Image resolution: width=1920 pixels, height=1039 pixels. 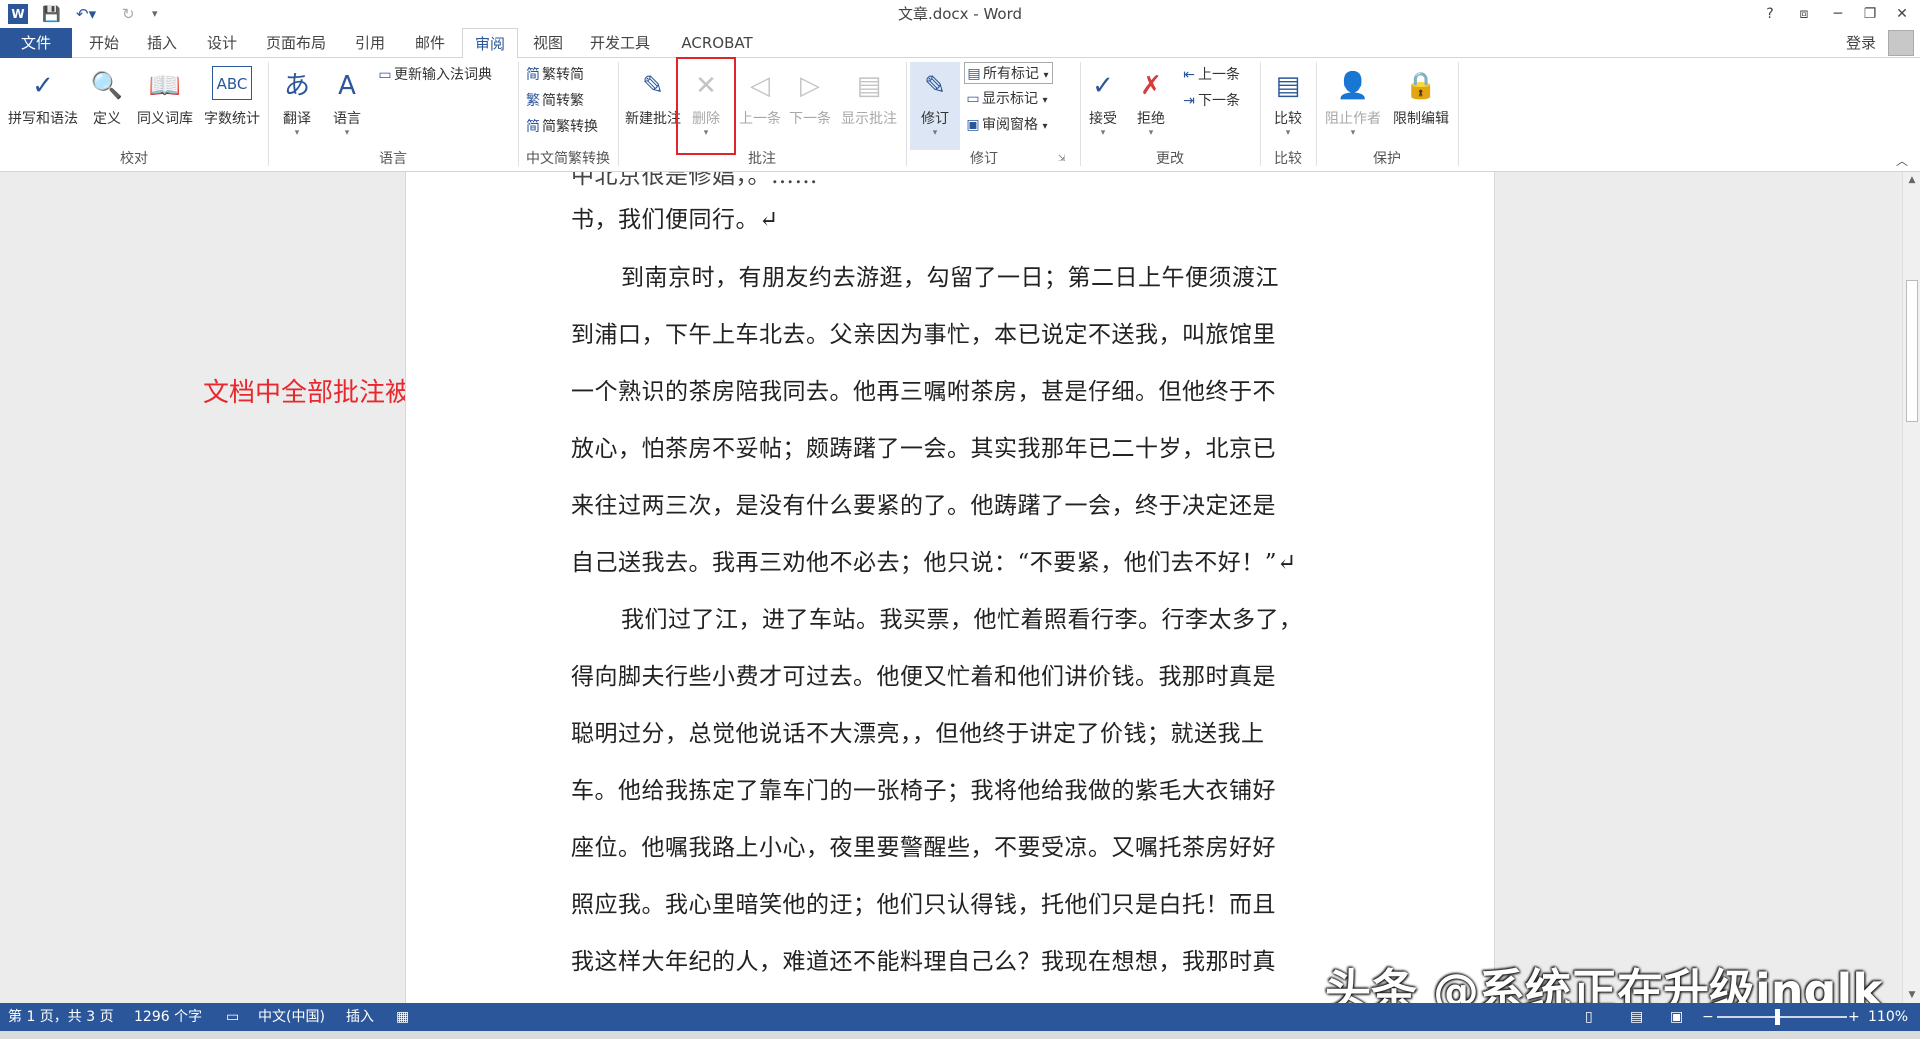 What do you see at coordinates (291, 1017) in the screenshot?
I see `language-status: 中文(中国)` at bounding box center [291, 1017].